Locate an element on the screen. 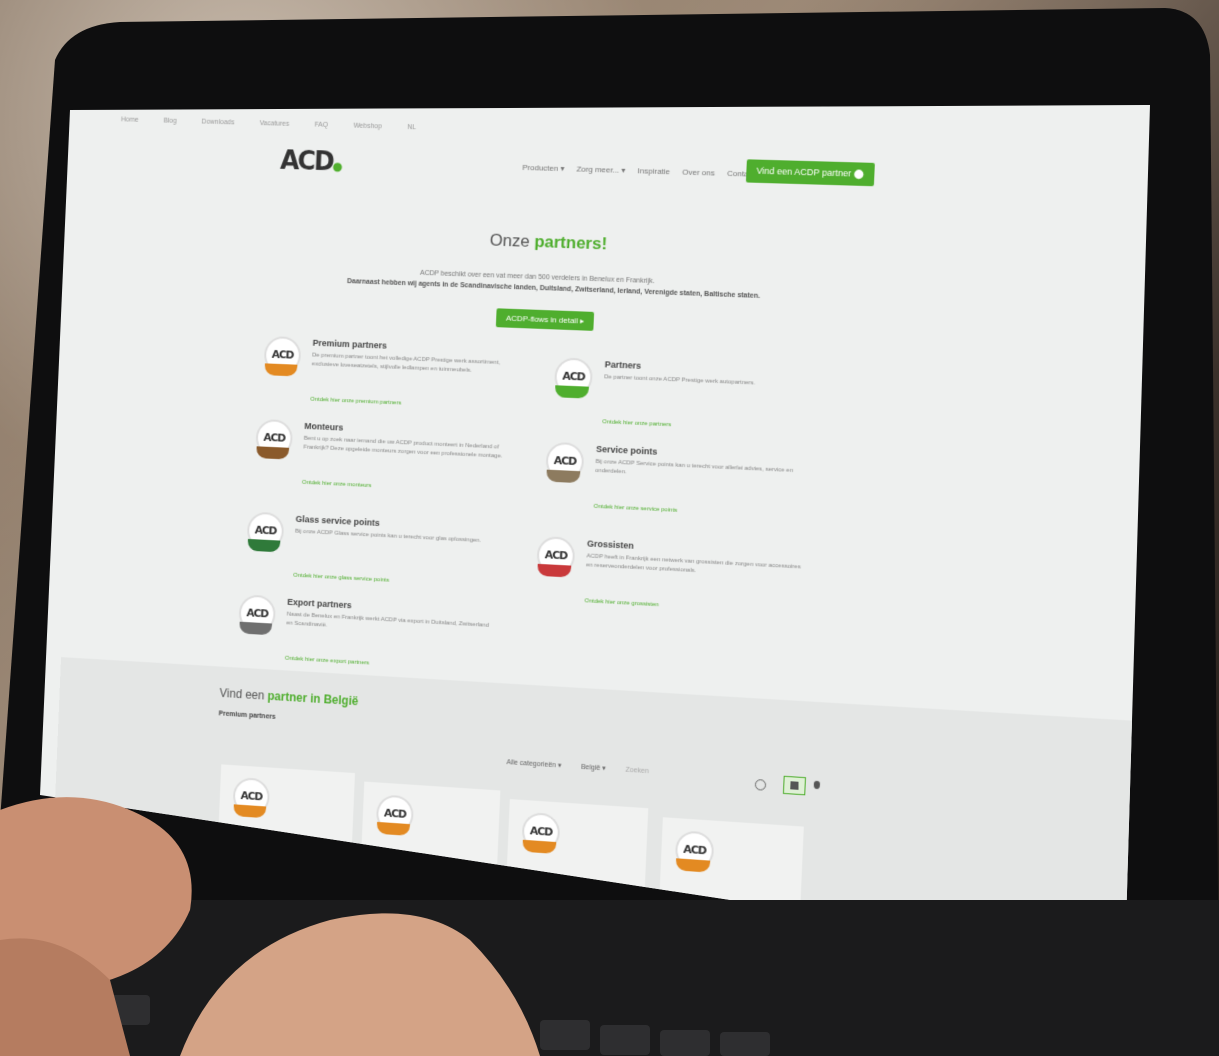 The image size is (1219, 1056). logo-text: ACD is located at coordinates (306, 162).